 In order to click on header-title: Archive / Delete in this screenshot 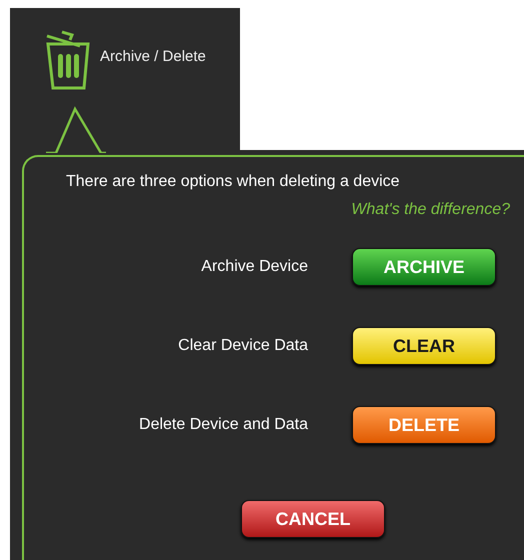, I will do `click(153, 56)`.